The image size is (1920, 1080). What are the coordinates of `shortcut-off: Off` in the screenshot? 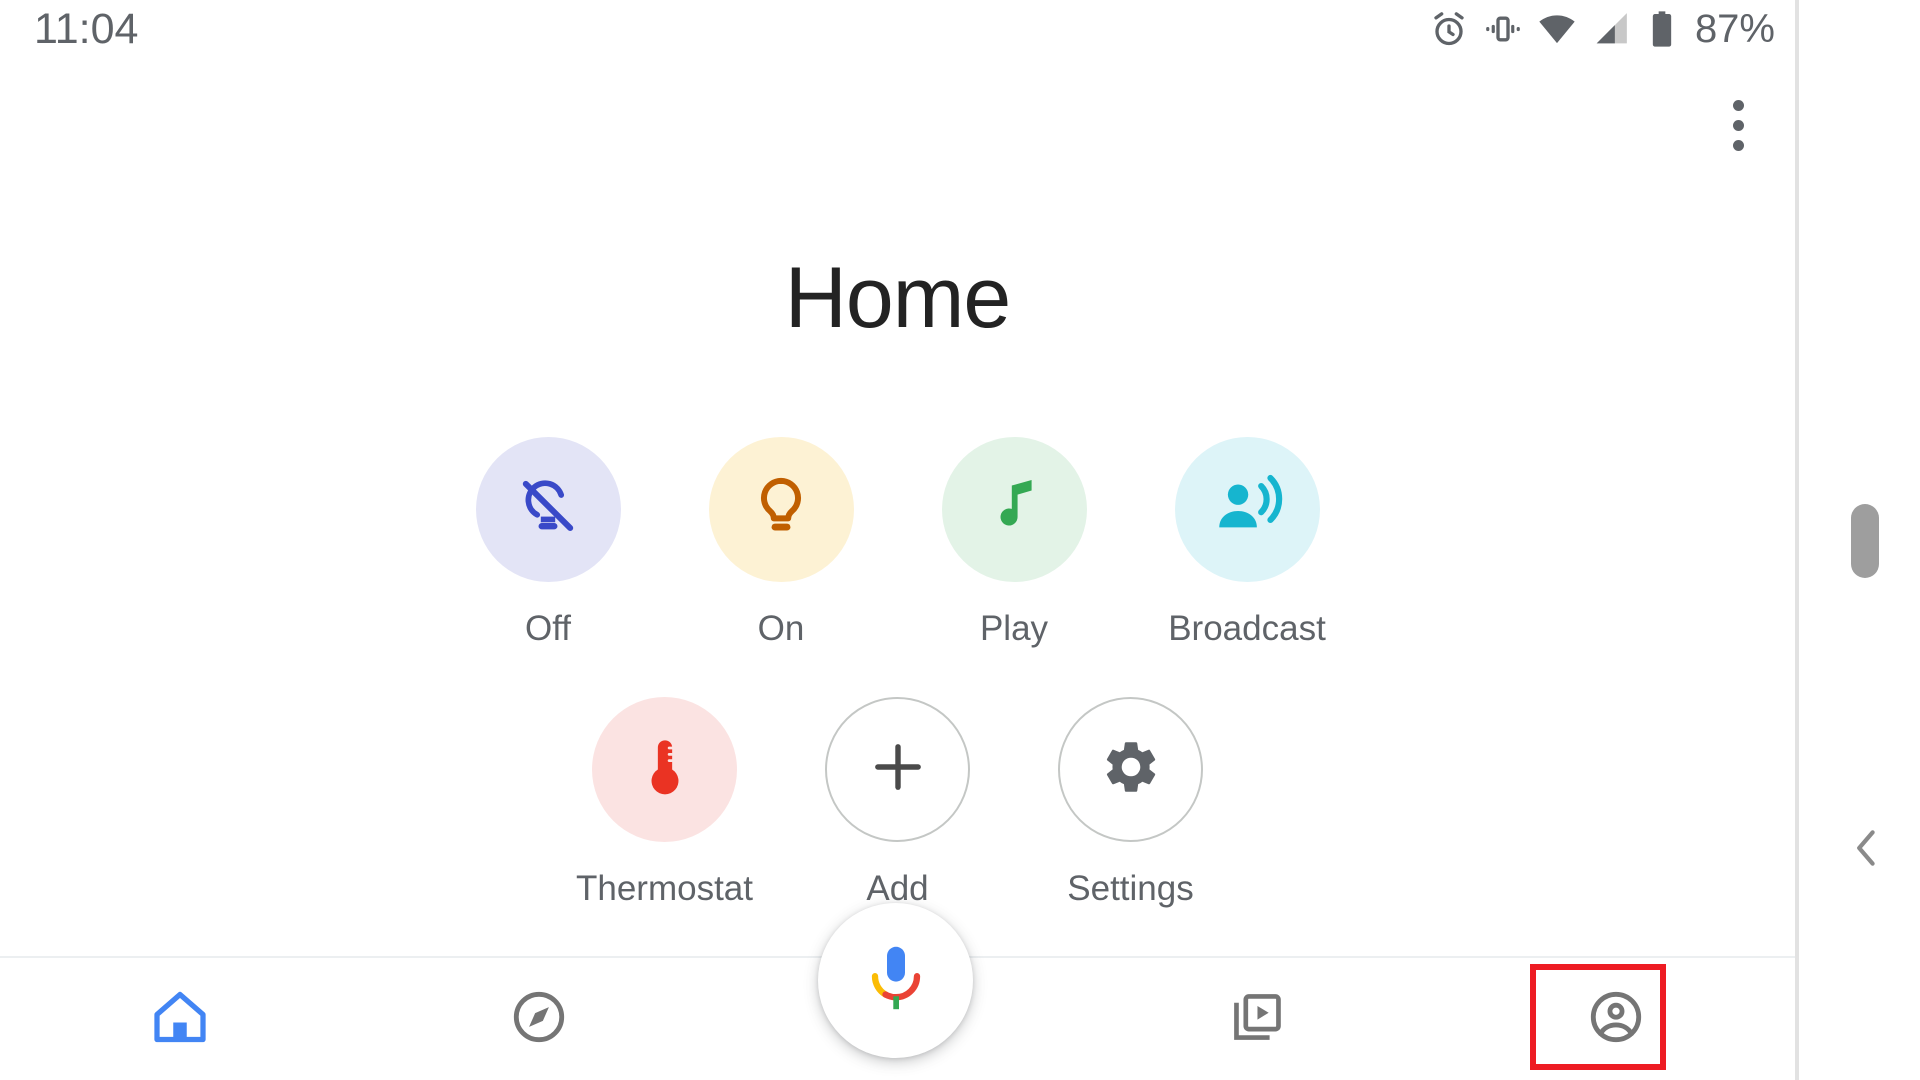 It's located at (548, 543).